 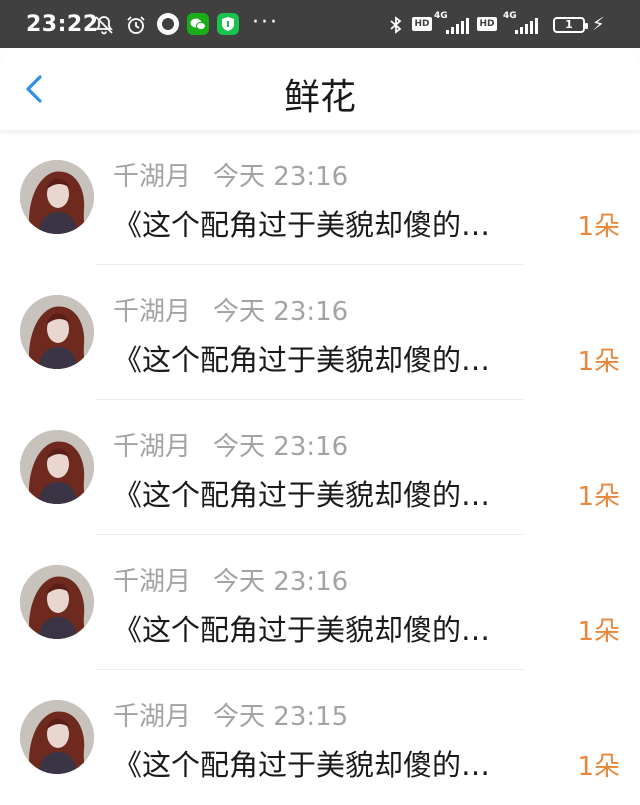 I want to click on circle-app-icon, so click(x=168, y=24).